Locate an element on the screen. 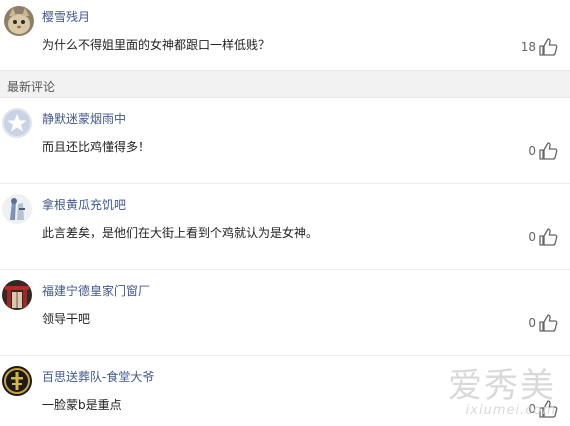 The height and width of the screenshot is (426, 570). top-comment-text: 为什么不得姐里面的女神都跟口一样低贱？ is located at coordinates (156, 45).